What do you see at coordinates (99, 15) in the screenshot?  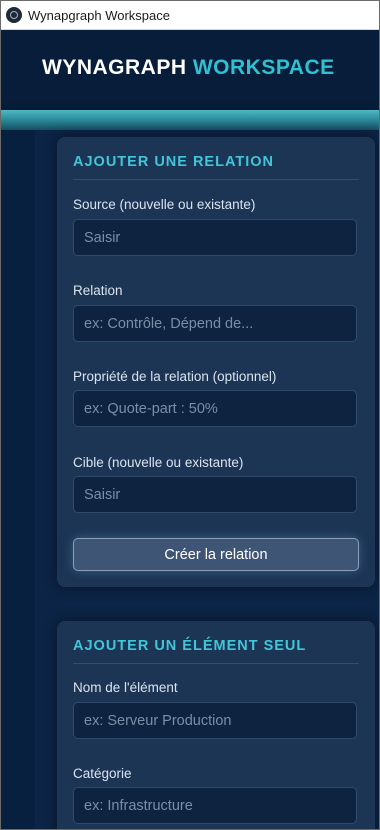 I see `window-title: Wynapgraph Workspace` at bounding box center [99, 15].